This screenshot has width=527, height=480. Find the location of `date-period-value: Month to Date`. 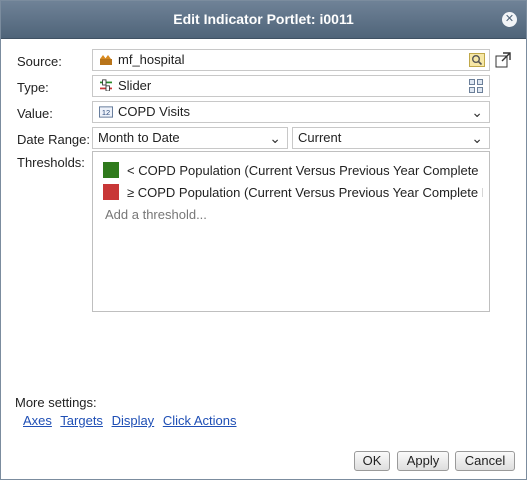

date-period-value: Month to Date is located at coordinates (139, 137).